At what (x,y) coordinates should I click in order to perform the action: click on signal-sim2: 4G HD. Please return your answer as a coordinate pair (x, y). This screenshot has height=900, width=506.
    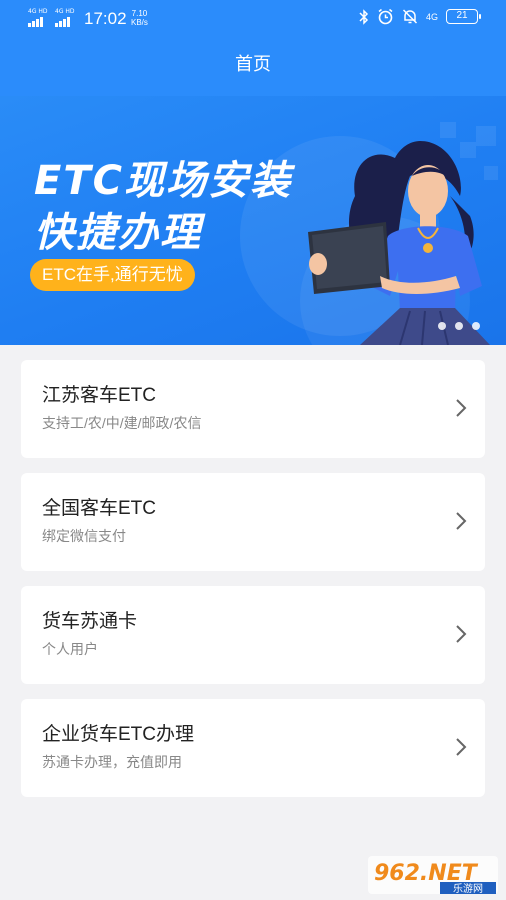
    Looking at the image, I should click on (65, 17).